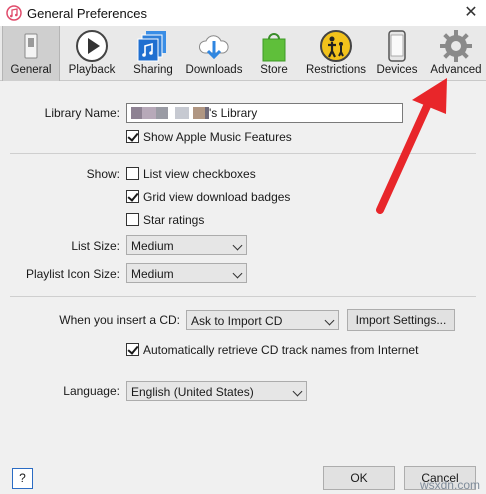 This screenshot has width=486, height=494. Describe the element at coordinates (153, 70) in the screenshot. I see `tab-label: Sharing` at that location.